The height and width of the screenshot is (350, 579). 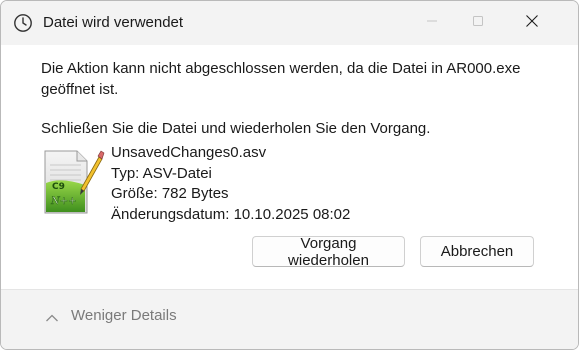 What do you see at coordinates (328, 252) in the screenshot?
I see `retry-button: Vorgang wiederholen` at bounding box center [328, 252].